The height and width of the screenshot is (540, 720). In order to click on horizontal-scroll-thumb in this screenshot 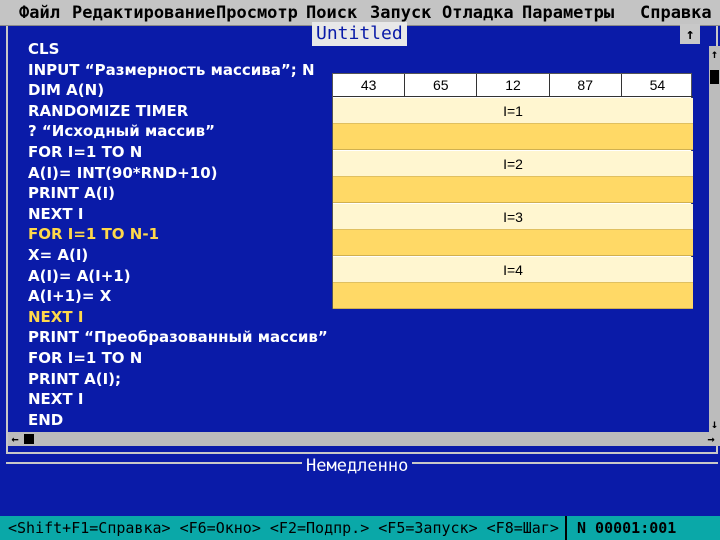, I will do `click(29, 439)`.